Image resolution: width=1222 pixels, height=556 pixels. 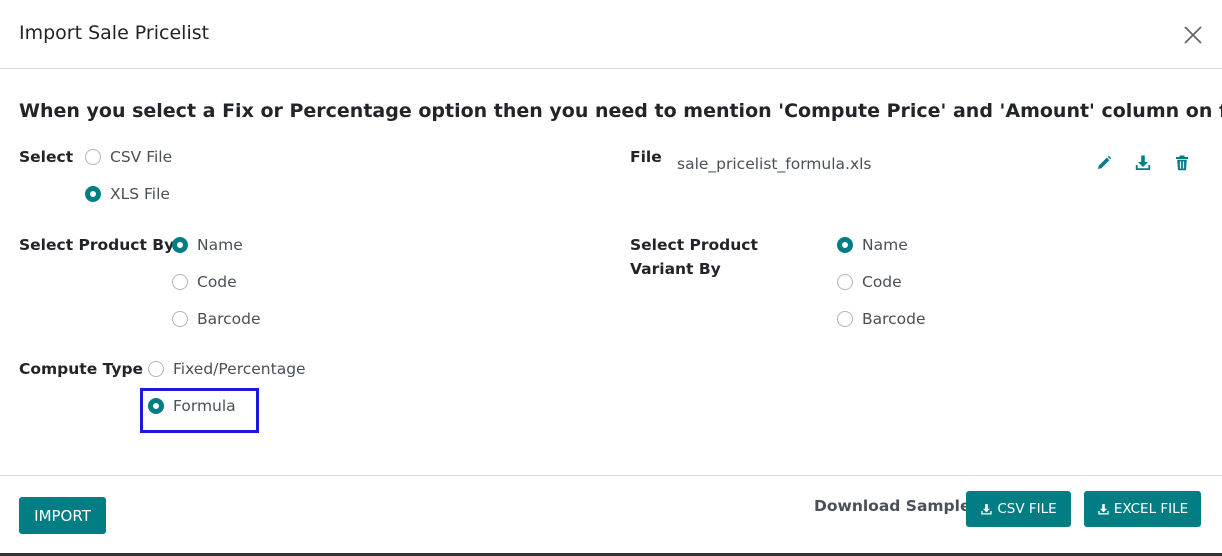 I want to click on radio-product-code: Code, so click(x=204, y=282).